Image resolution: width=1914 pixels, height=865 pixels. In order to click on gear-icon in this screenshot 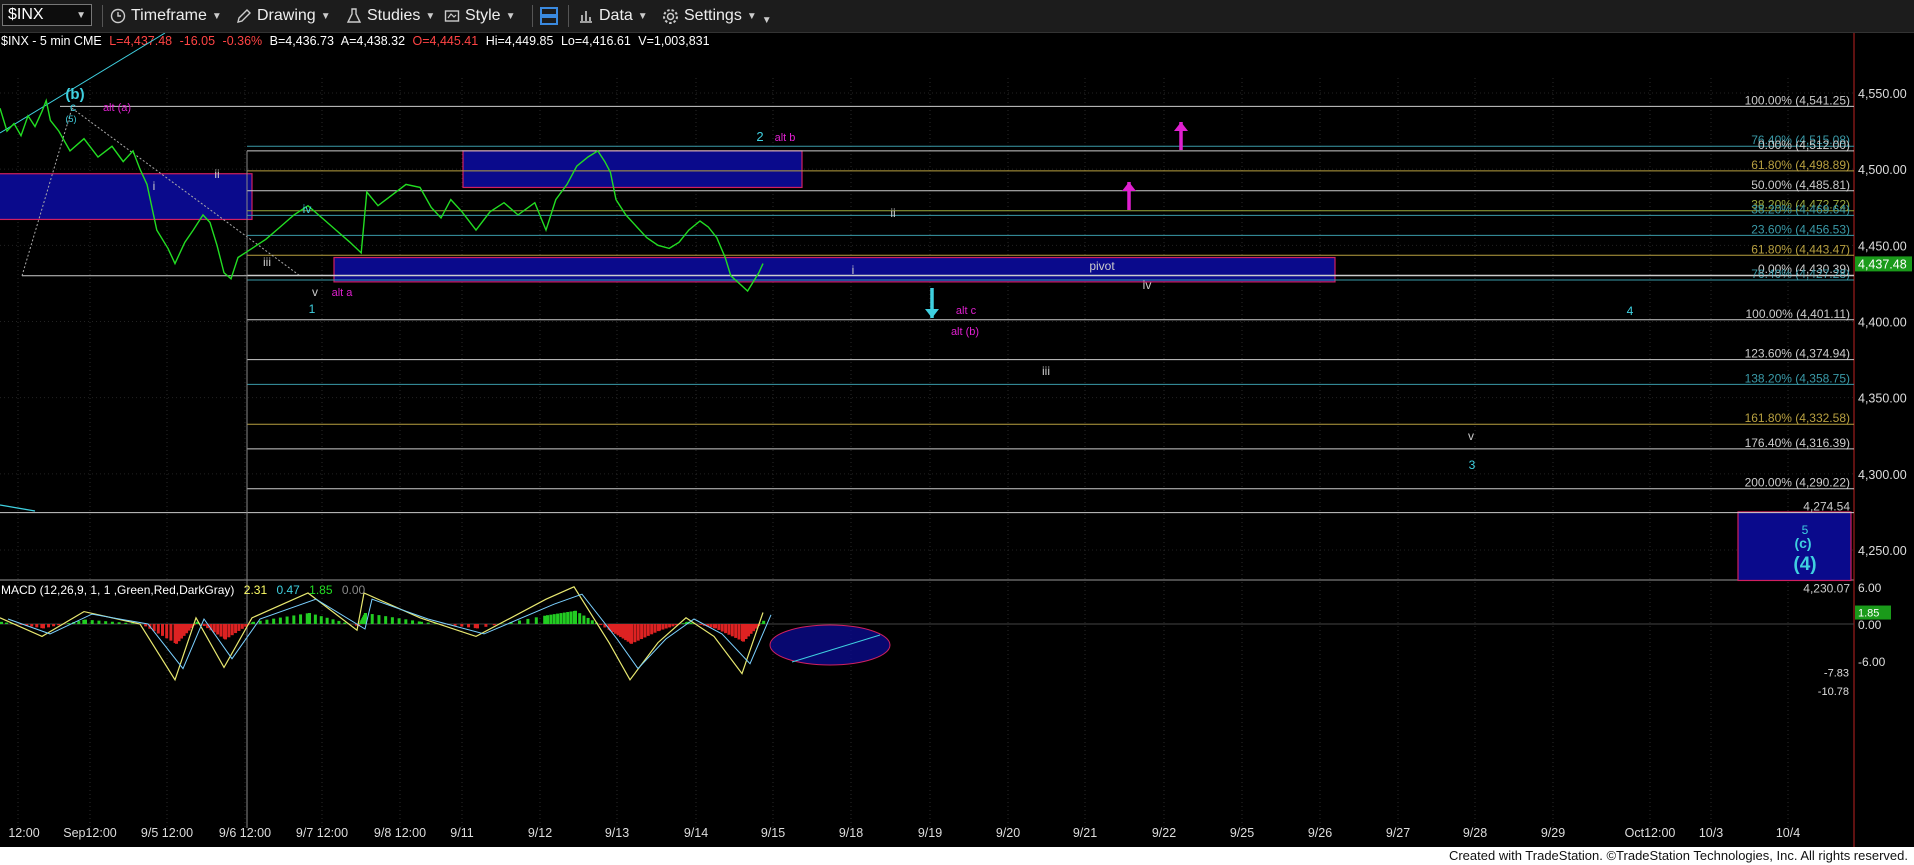, I will do `click(670, 16)`.